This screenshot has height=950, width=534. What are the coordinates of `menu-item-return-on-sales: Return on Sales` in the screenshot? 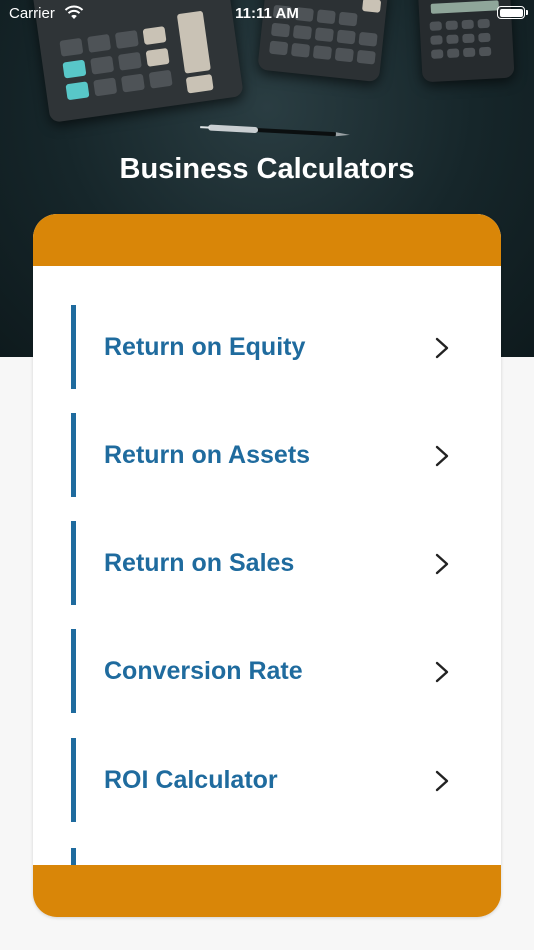 It's located at (271, 563).